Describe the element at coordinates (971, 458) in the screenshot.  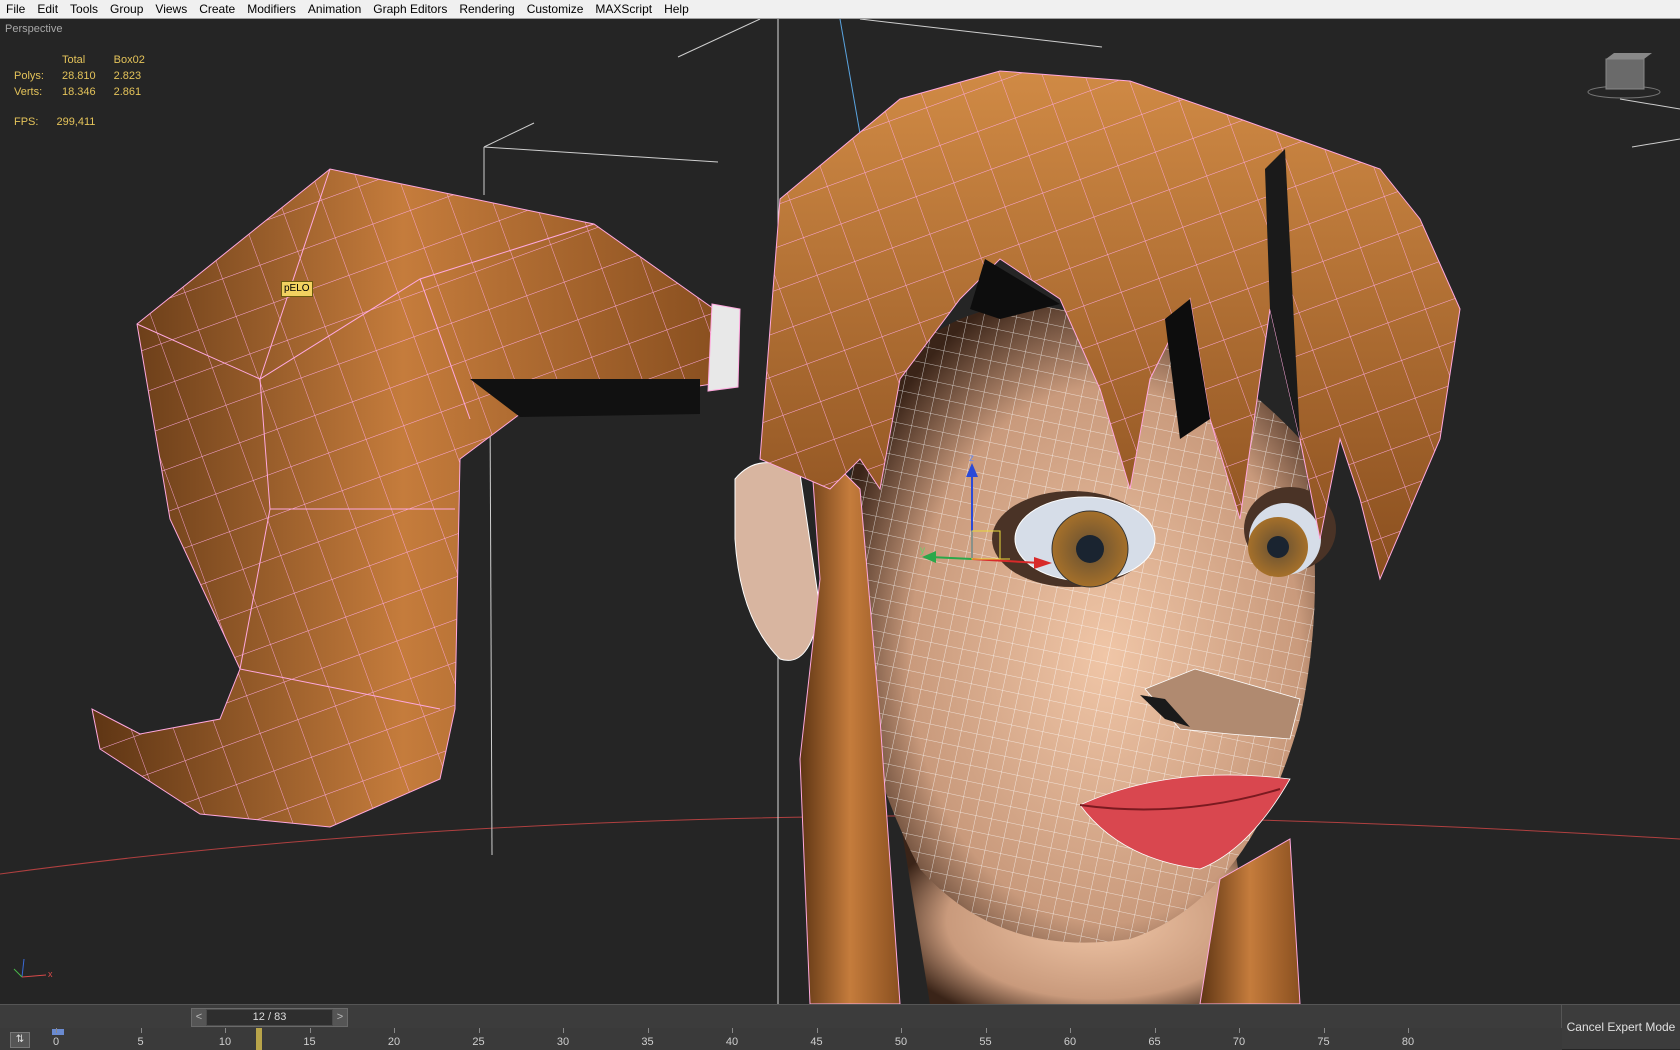
I see `gizmo-z-label: z` at that location.